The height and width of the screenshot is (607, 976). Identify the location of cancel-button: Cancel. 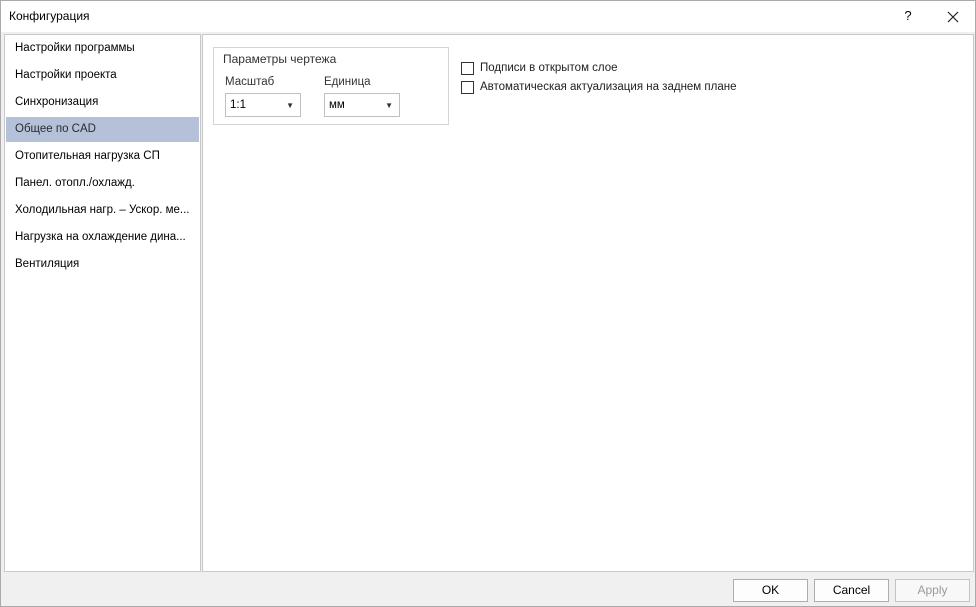
(851, 590).